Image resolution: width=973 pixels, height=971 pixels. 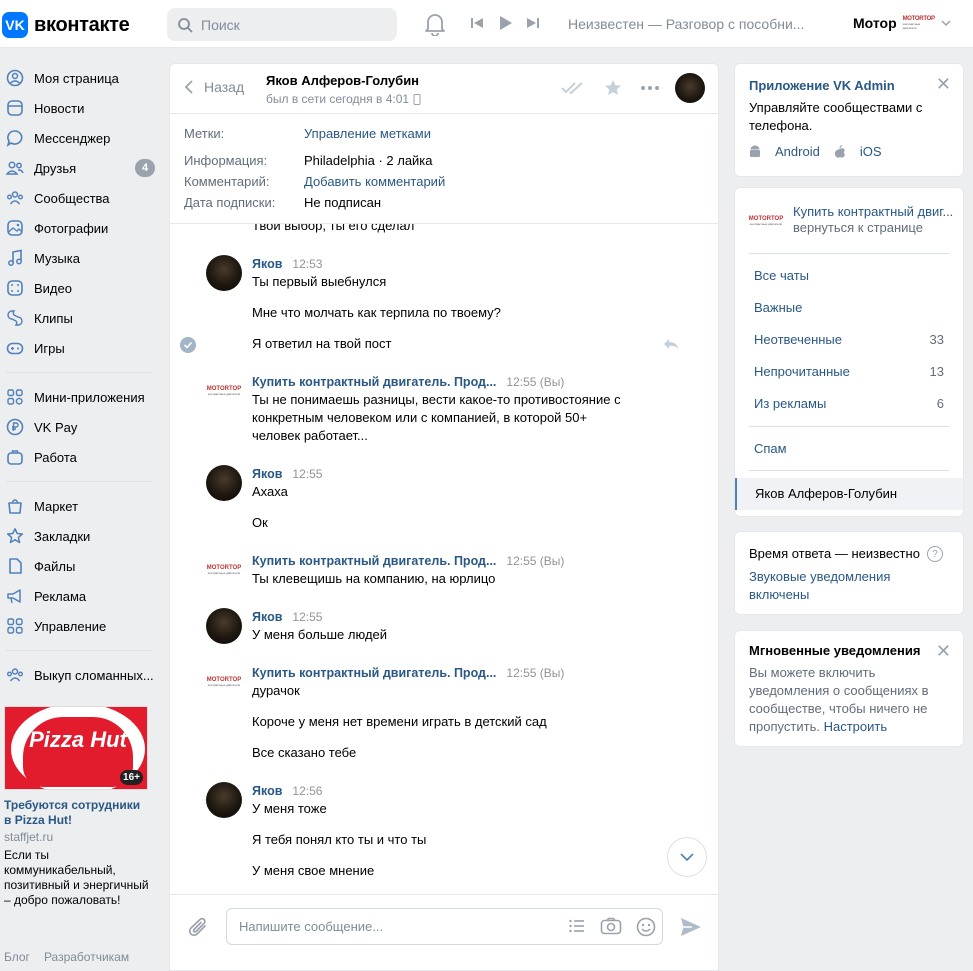 I want to click on search-input: Поиск, so click(x=282, y=24).